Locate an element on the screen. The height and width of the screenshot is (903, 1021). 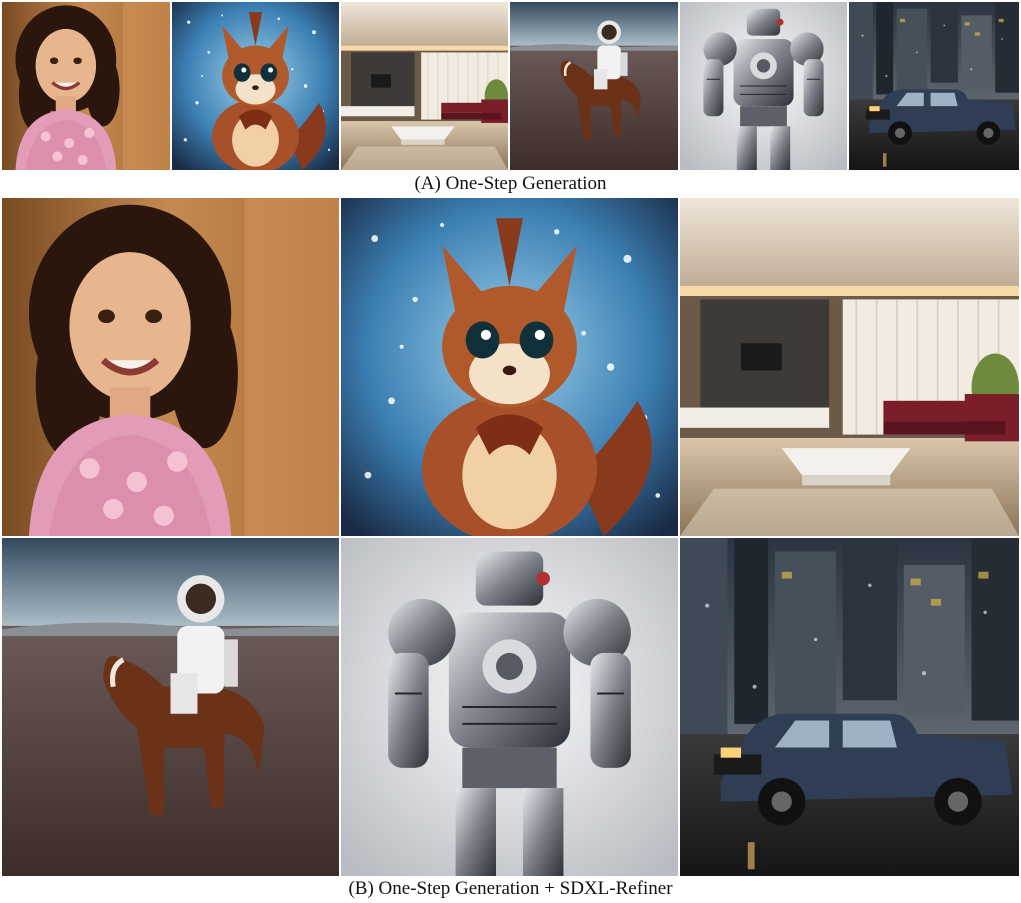
image-a-living-room is located at coordinates (424, 86).